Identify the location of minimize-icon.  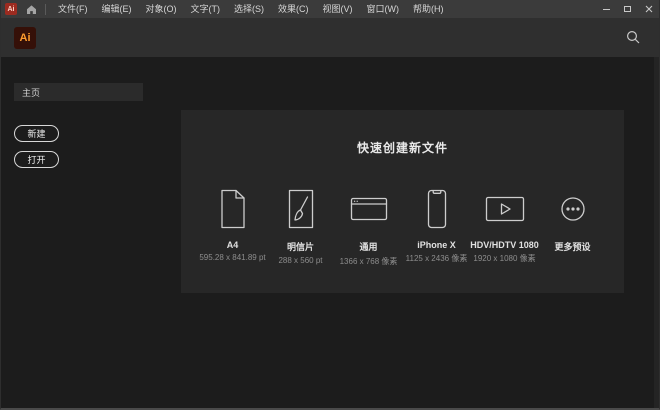
(606, 9).